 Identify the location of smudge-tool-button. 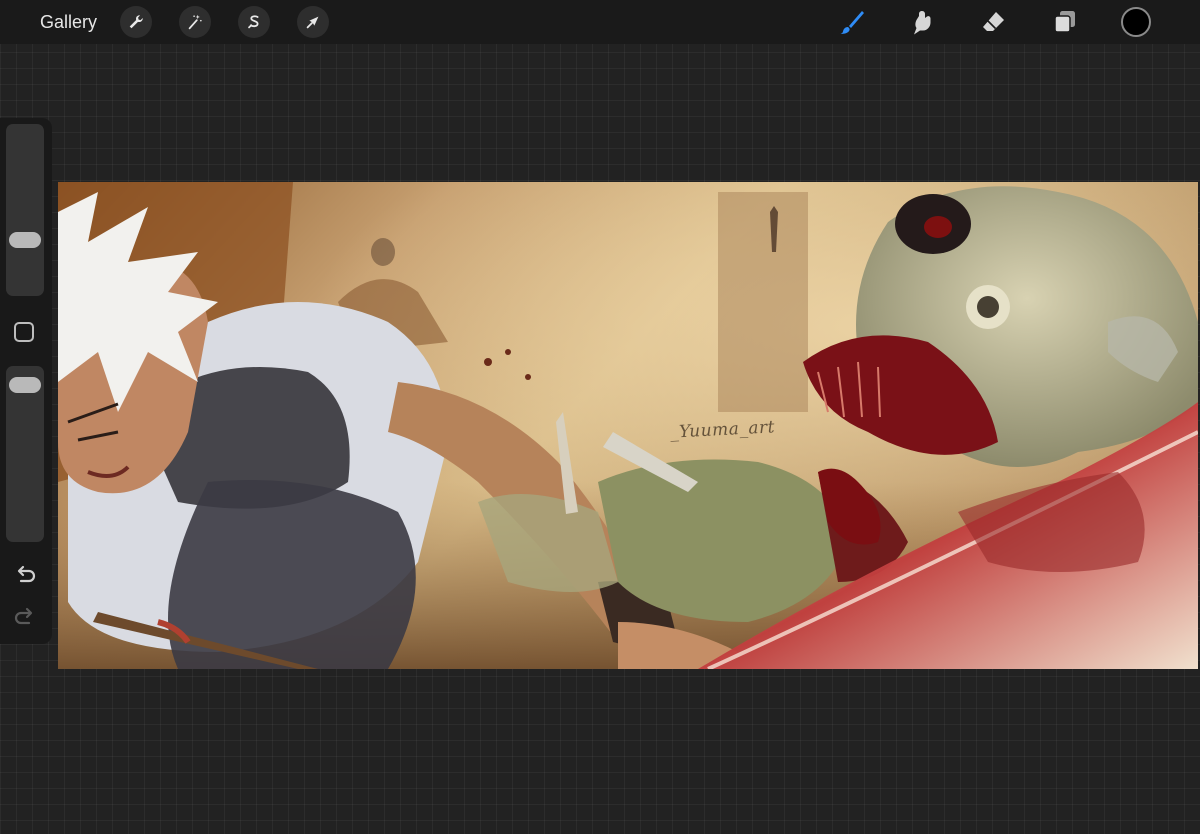
(923, 22).